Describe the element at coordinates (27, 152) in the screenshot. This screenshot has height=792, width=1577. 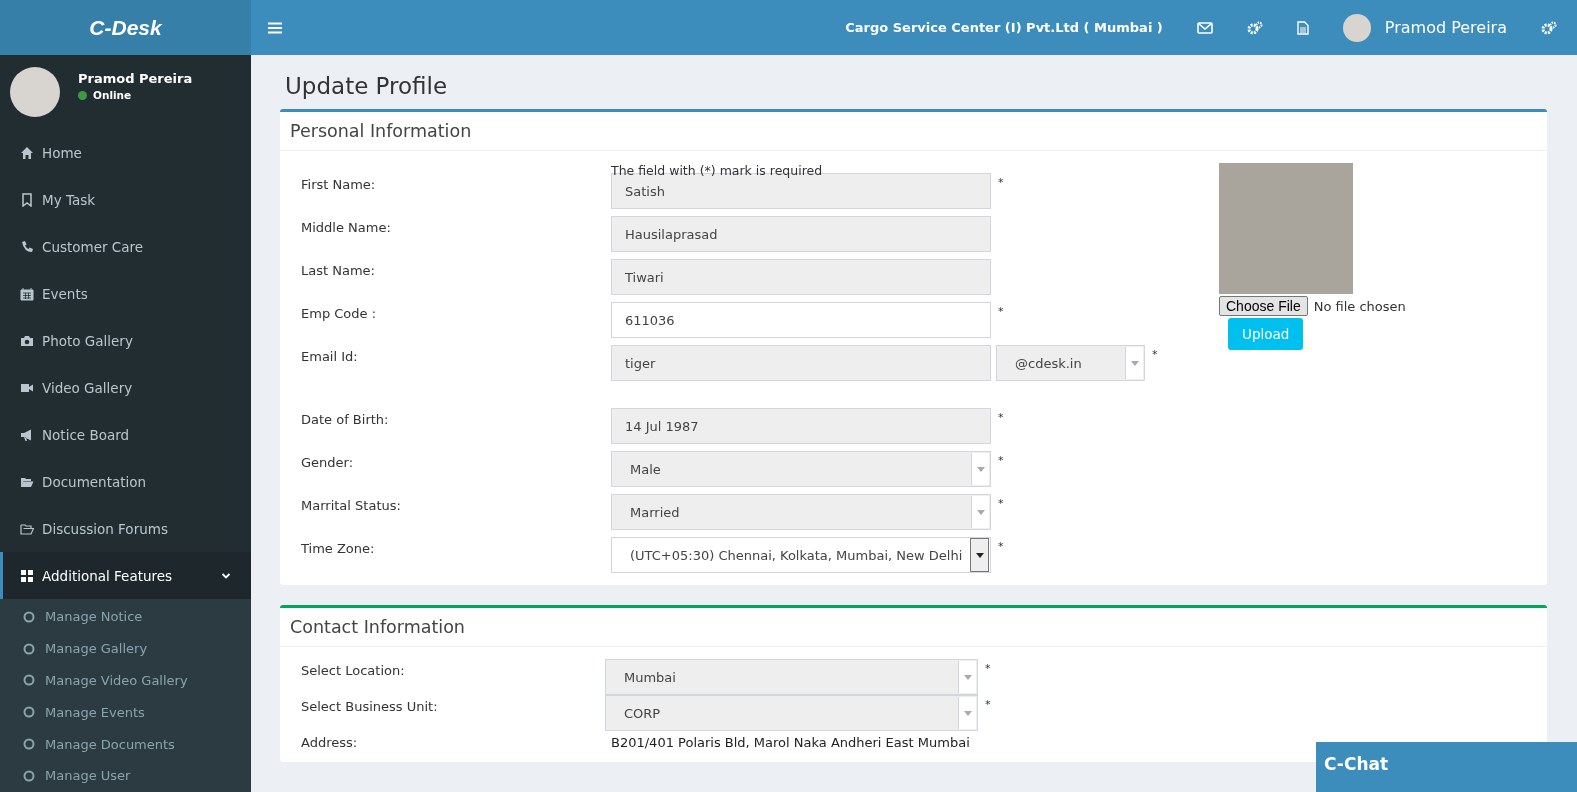
I see `home-icon` at that location.